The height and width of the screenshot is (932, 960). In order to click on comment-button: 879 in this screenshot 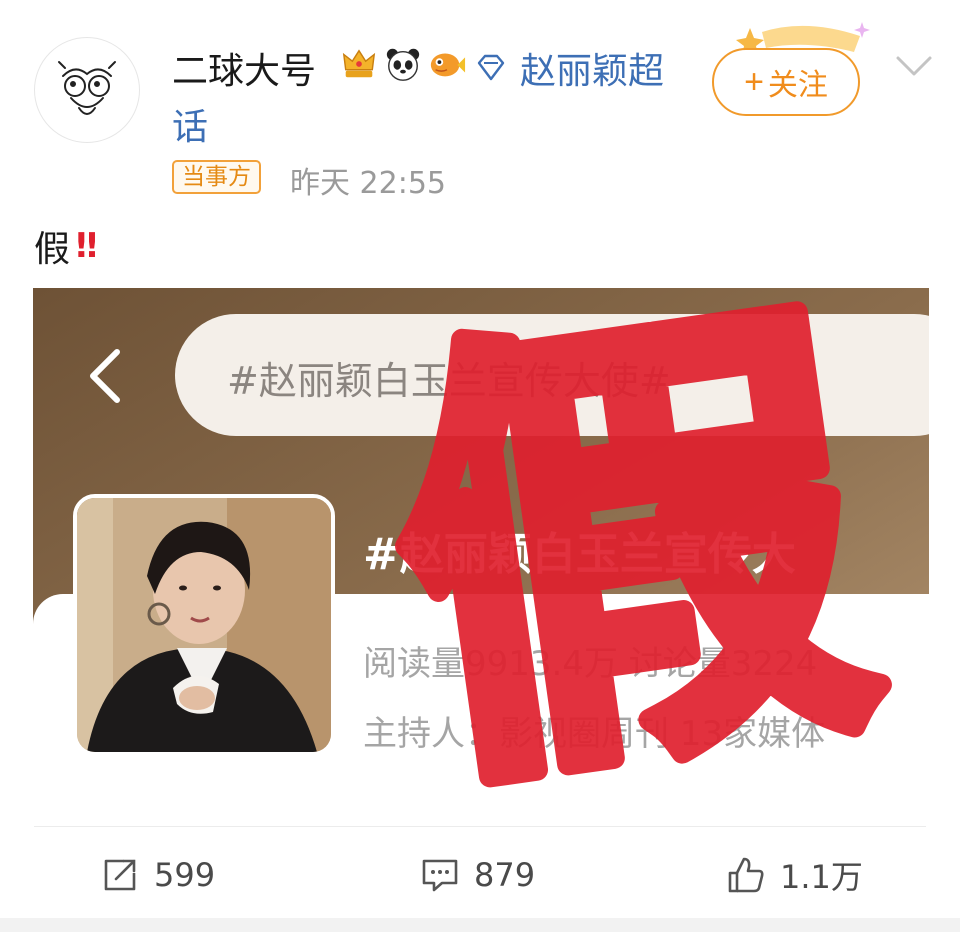, I will do `click(477, 875)`.